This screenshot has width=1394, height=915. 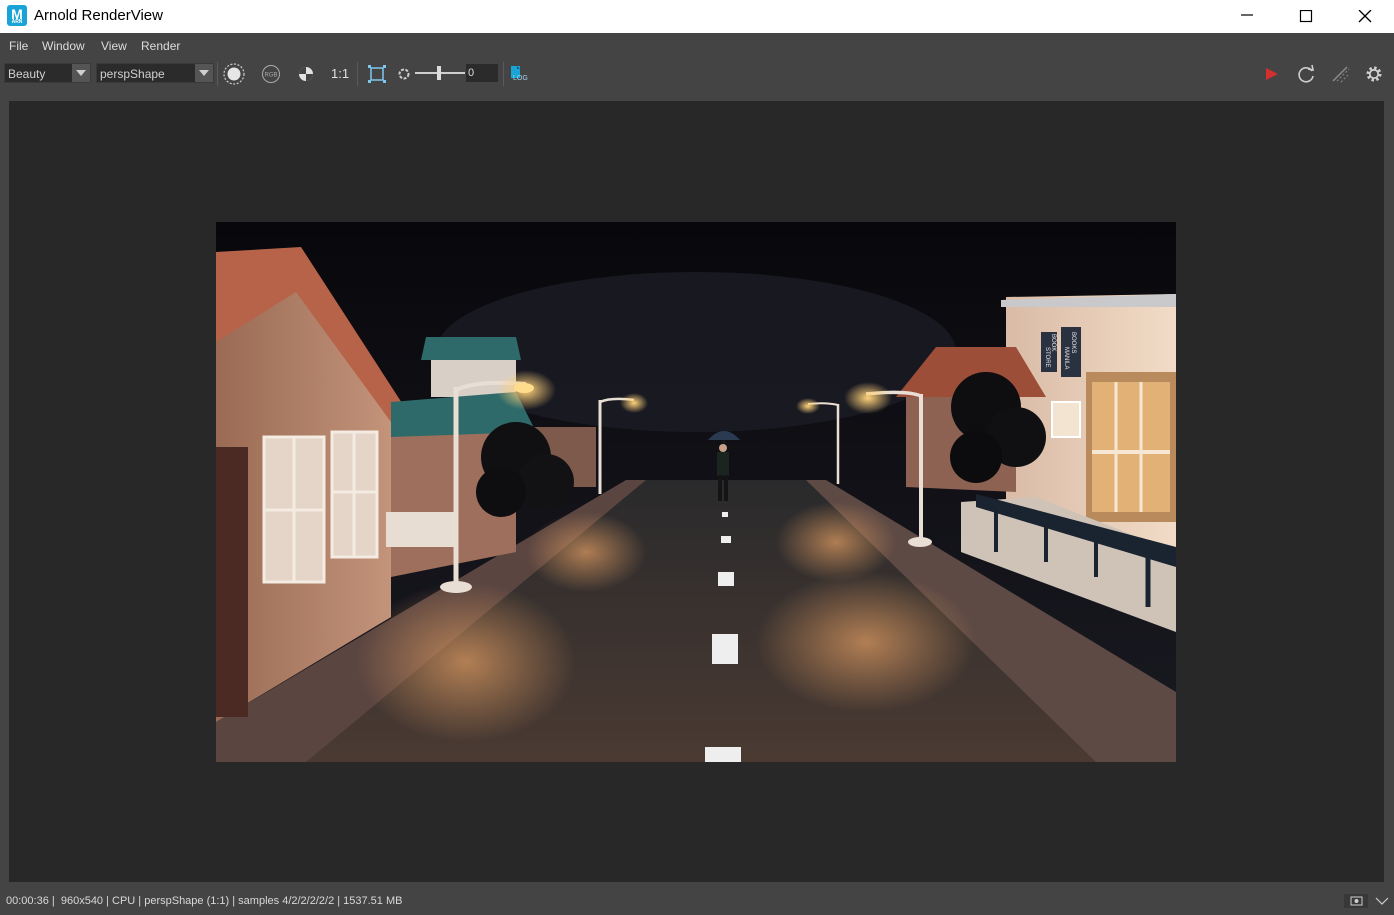 I want to click on camera-dropdown: perspShape, so click(x=155, y=73).